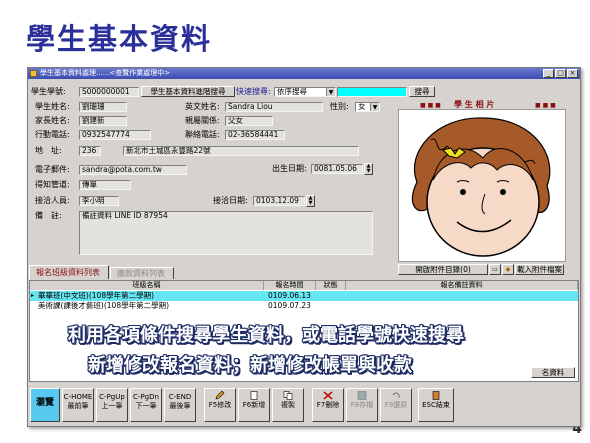 The image size is (590, 443). What do you see at coordinates (253, 91) in the screenshot?
I see `quick-search-label: 快速搜尋:` at bounding box center [253, 91].